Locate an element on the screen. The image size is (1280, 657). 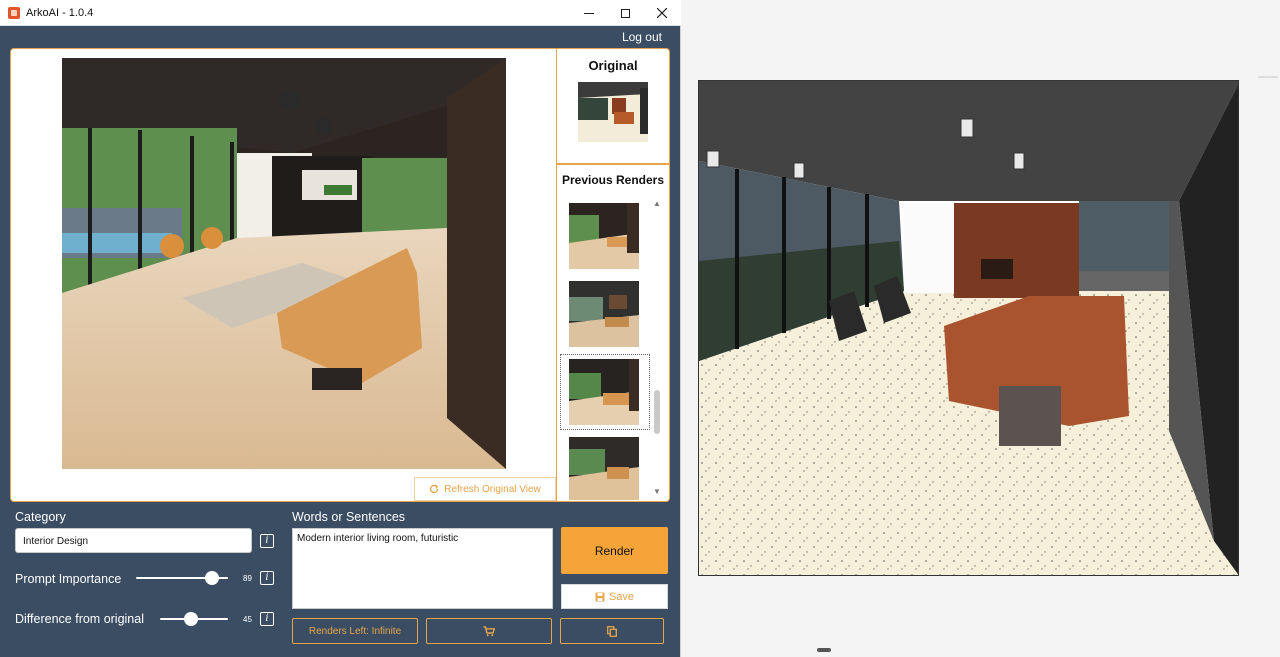
difference-slider is located at coordinates (194, 619).